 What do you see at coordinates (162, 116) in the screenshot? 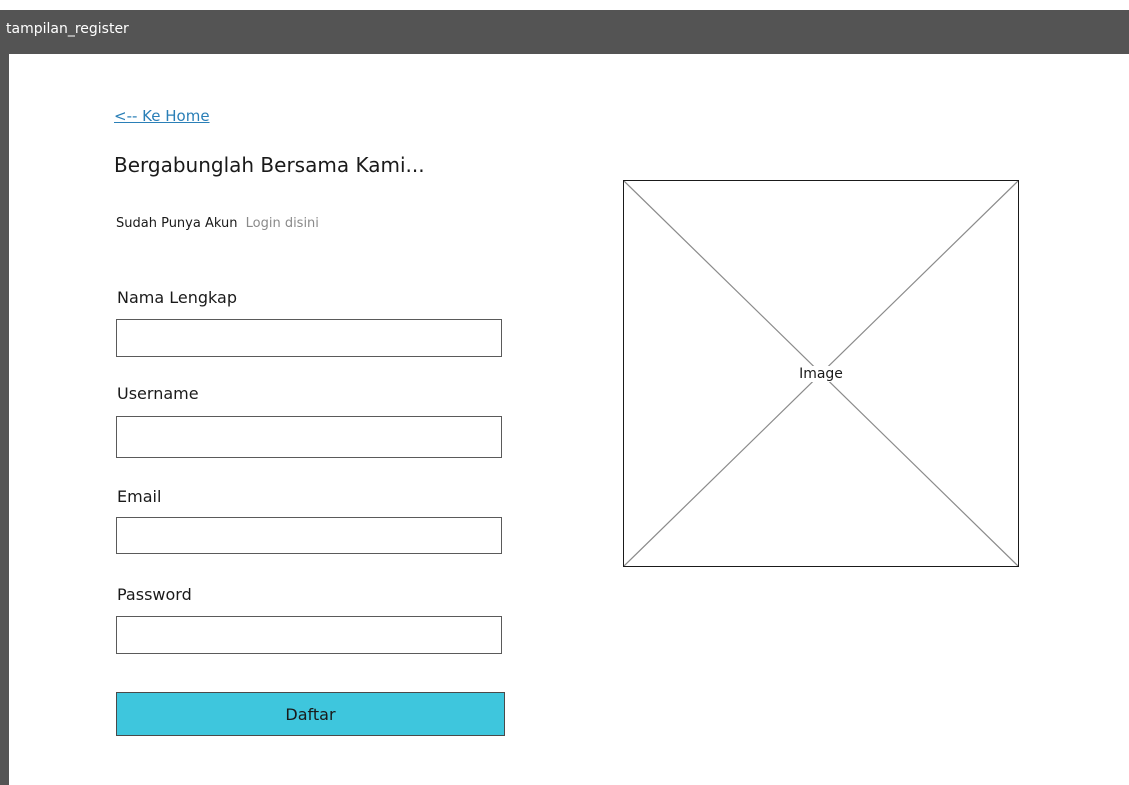
I see `home-link: <-- Ke Home` at bounding box center [162, 116].